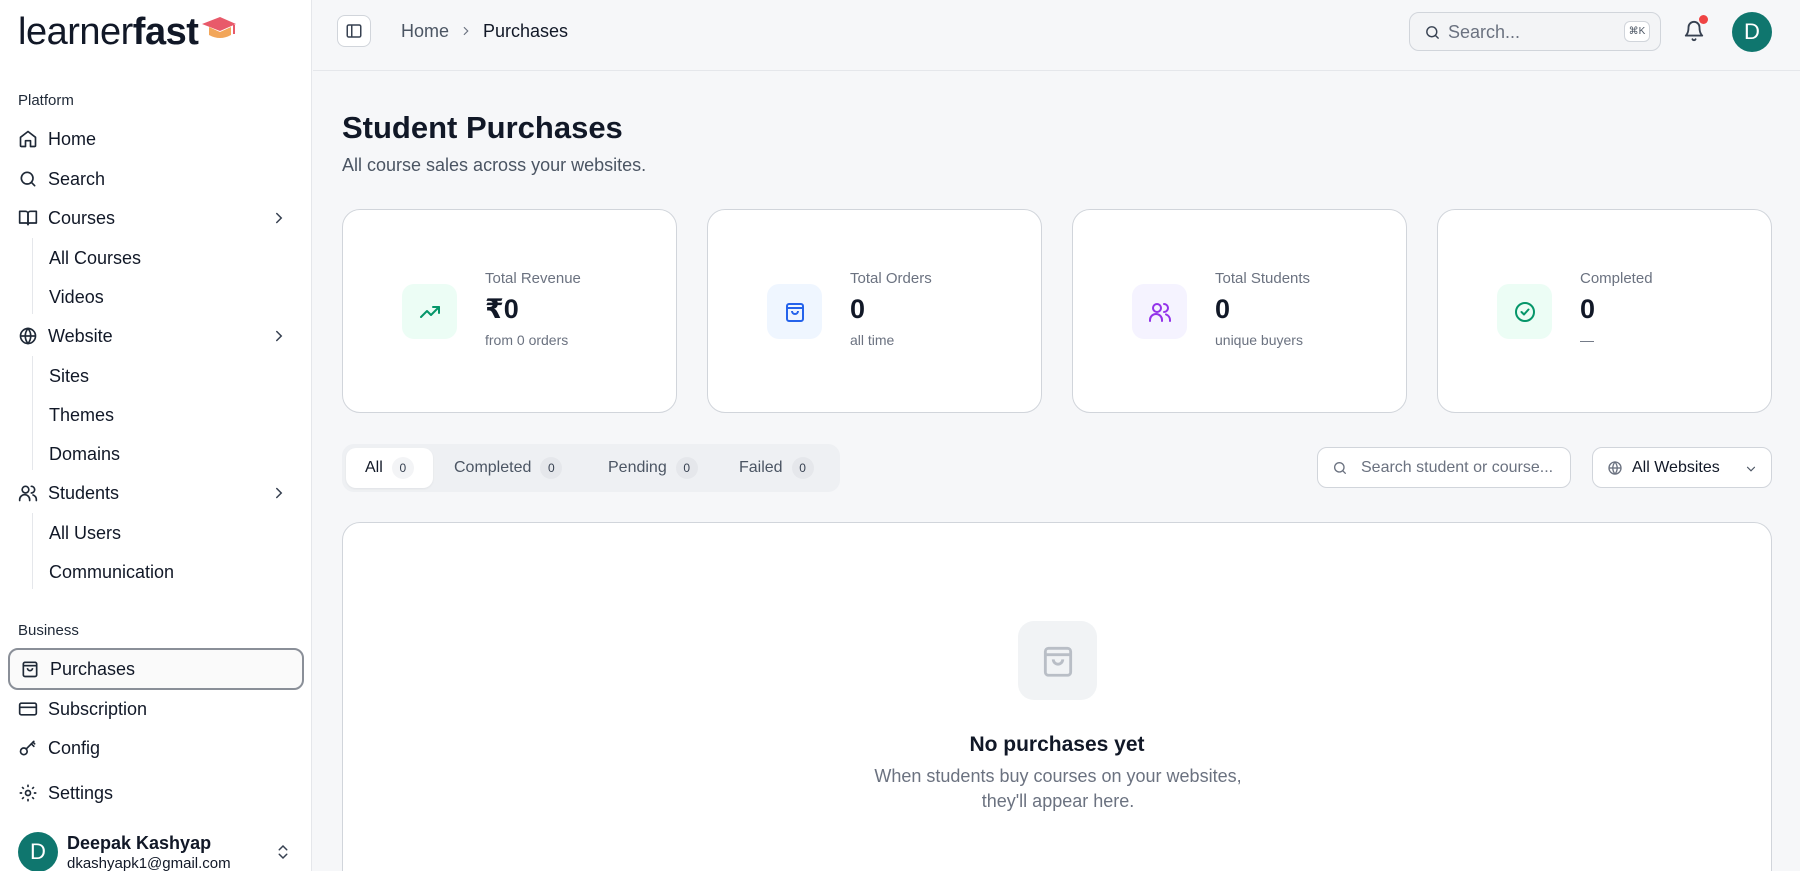 The image size is (1800, 871). Describe the element at coordinates (74, 747) in the screenshot. I see `sidebar-item-label: Config` at that location.